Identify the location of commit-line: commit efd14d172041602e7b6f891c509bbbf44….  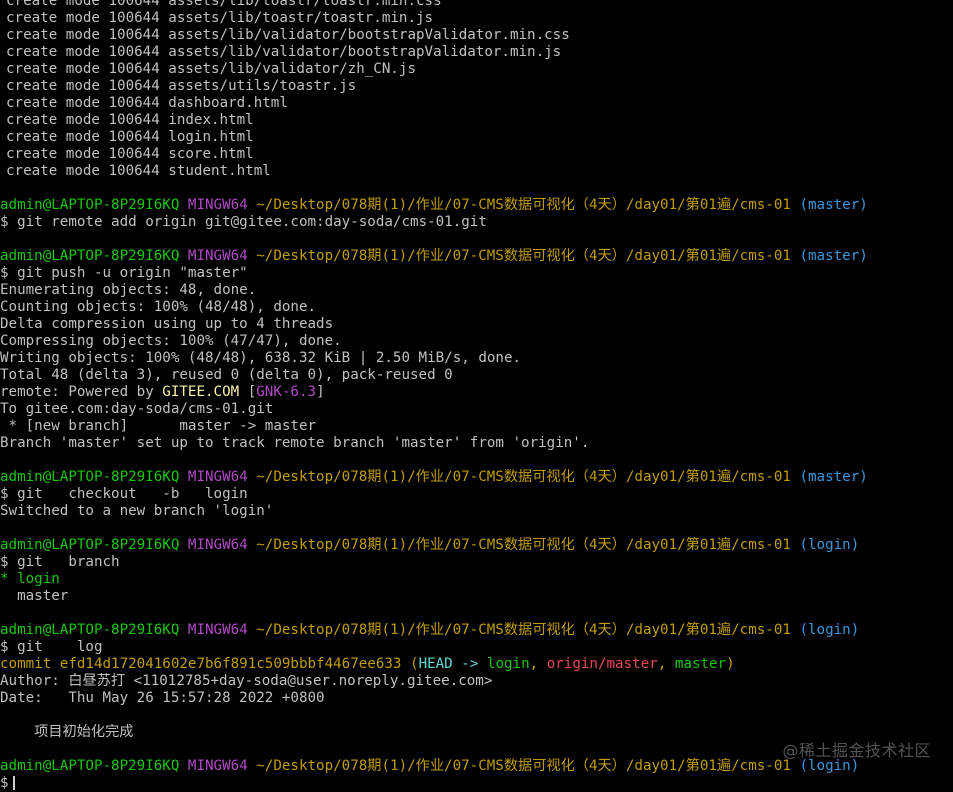
(476, 664).